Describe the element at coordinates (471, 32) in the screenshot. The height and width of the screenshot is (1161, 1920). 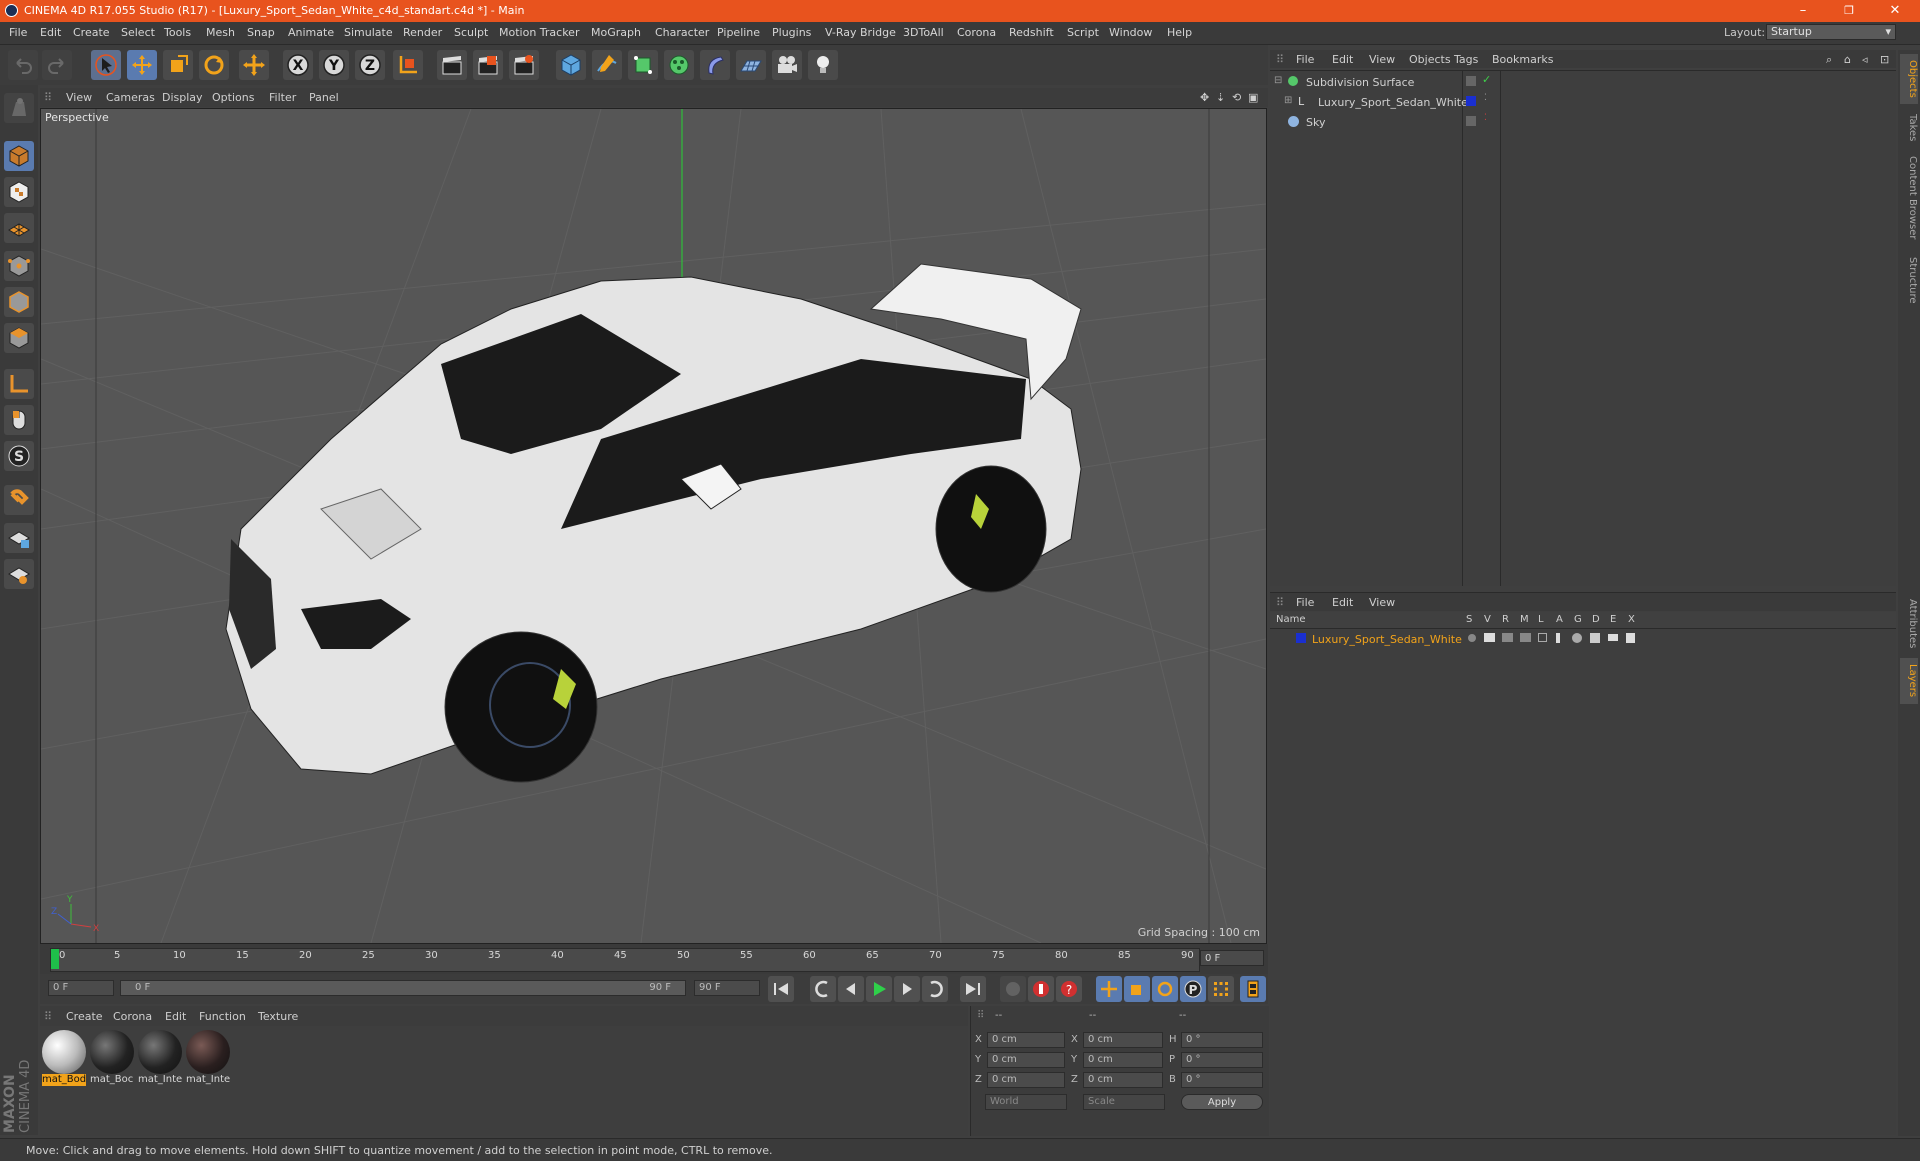
I see `menu-sculpt: Sculpt` at that location.